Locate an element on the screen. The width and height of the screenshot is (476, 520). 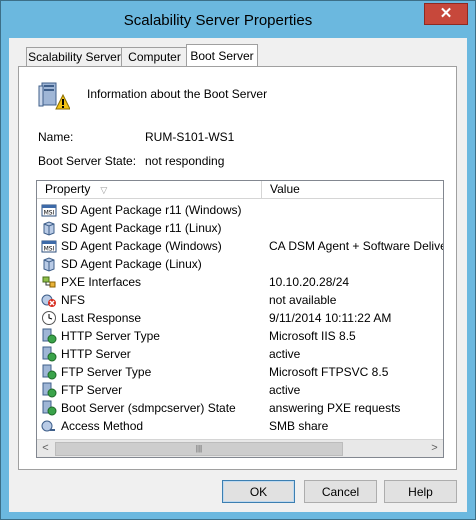
list-row: MSI SD Agent Package r11 (Windows) is located at coordinates (240, 210).